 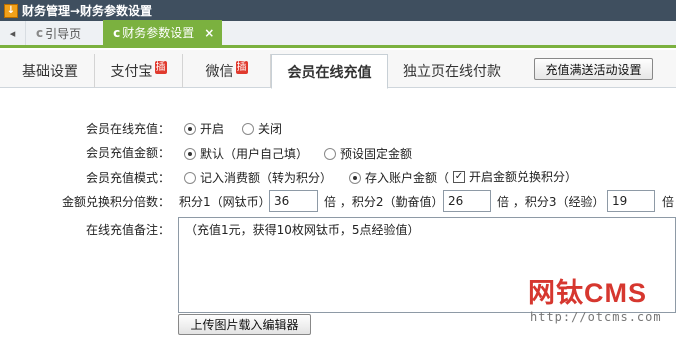 What do you see at coordinates (467, 201) in the screenshot?
I see `score2-input: 26` at bounding box center [467, 201].